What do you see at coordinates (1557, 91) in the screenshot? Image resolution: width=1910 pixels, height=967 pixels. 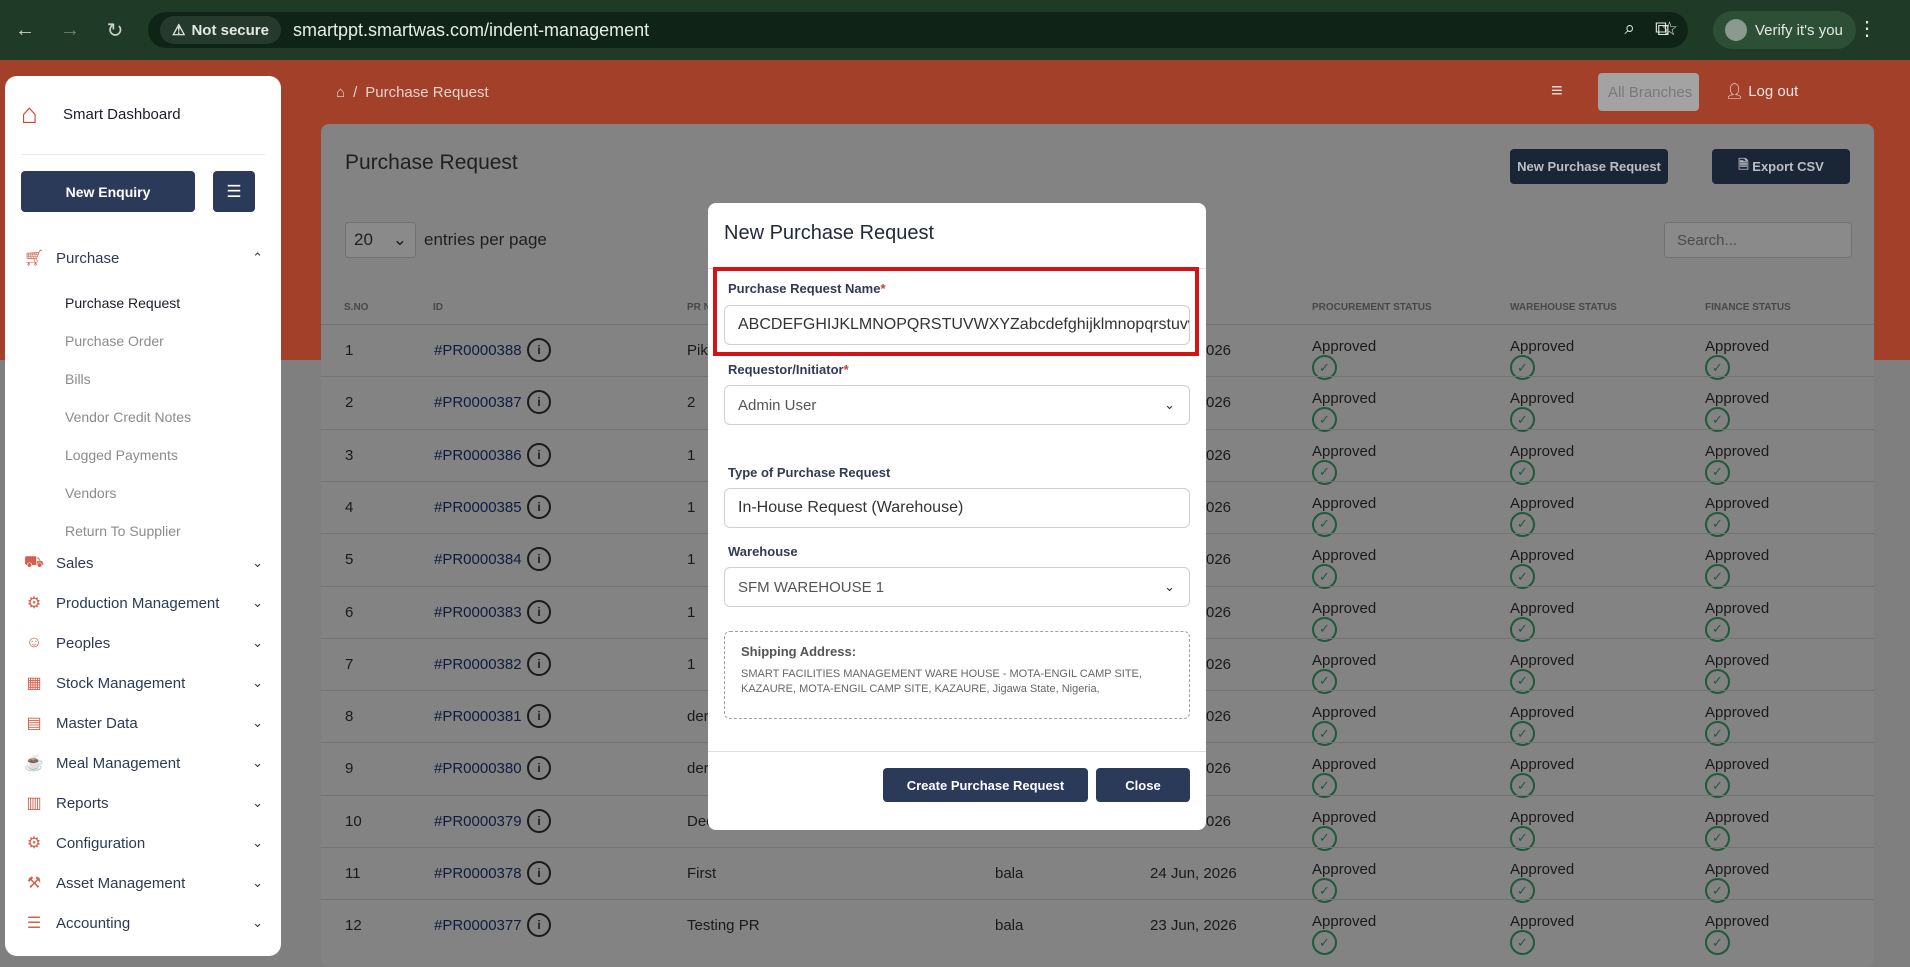 I see `hamburger-icon: ≡` at bounding box center [1557, 91].